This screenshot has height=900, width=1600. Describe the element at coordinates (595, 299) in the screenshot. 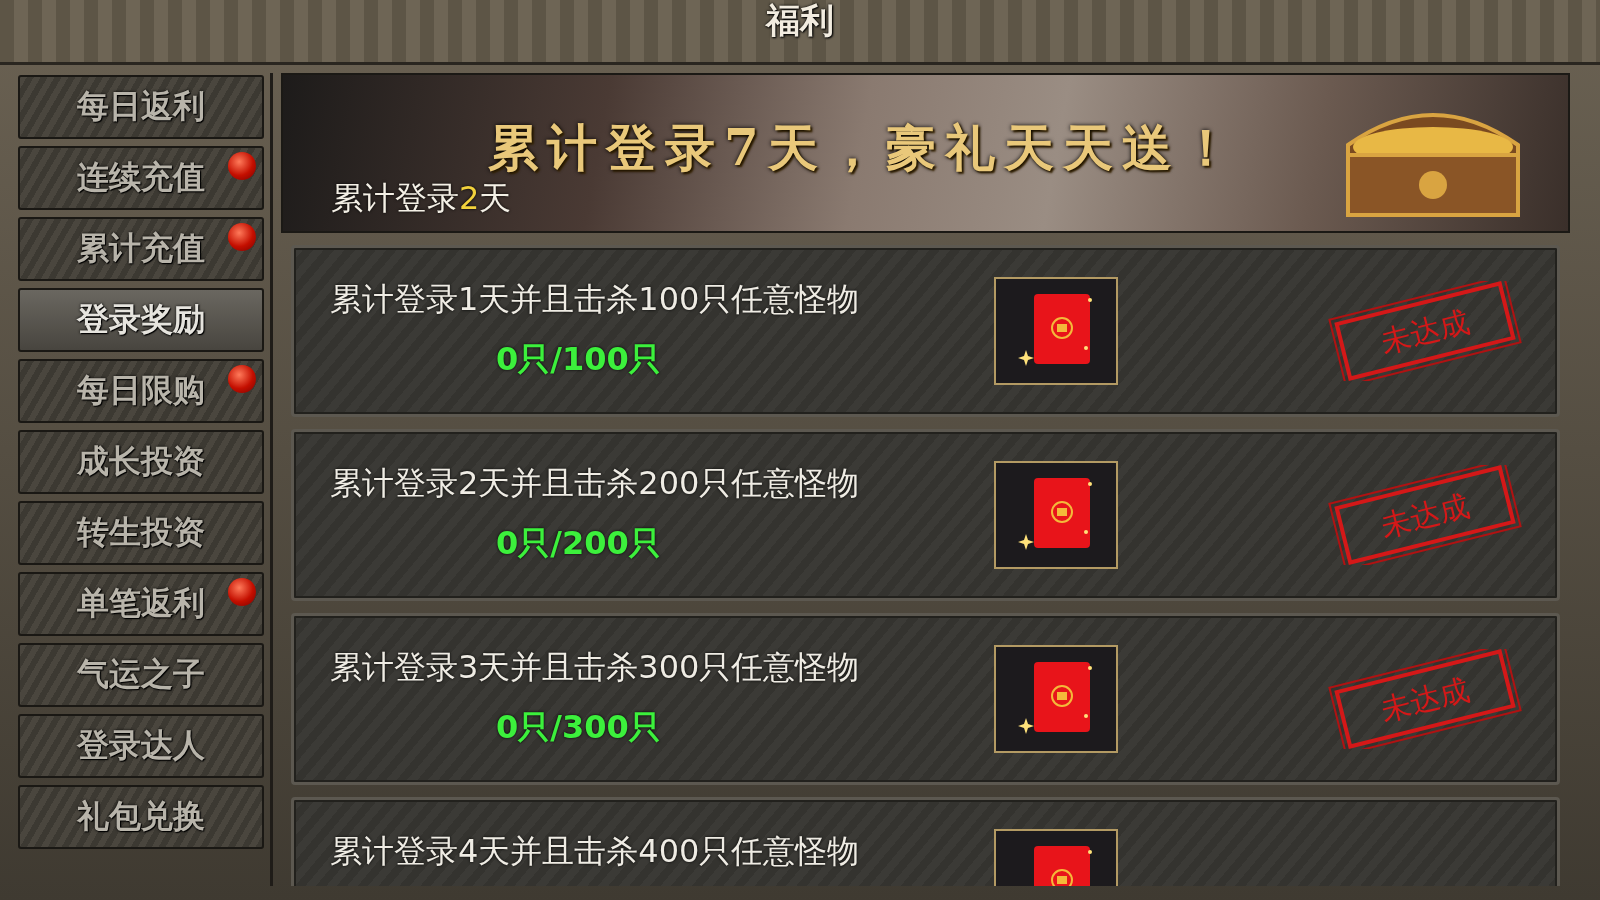

I see `task-description: 累计登录1天并且击杀100只任意怪物` at that location.